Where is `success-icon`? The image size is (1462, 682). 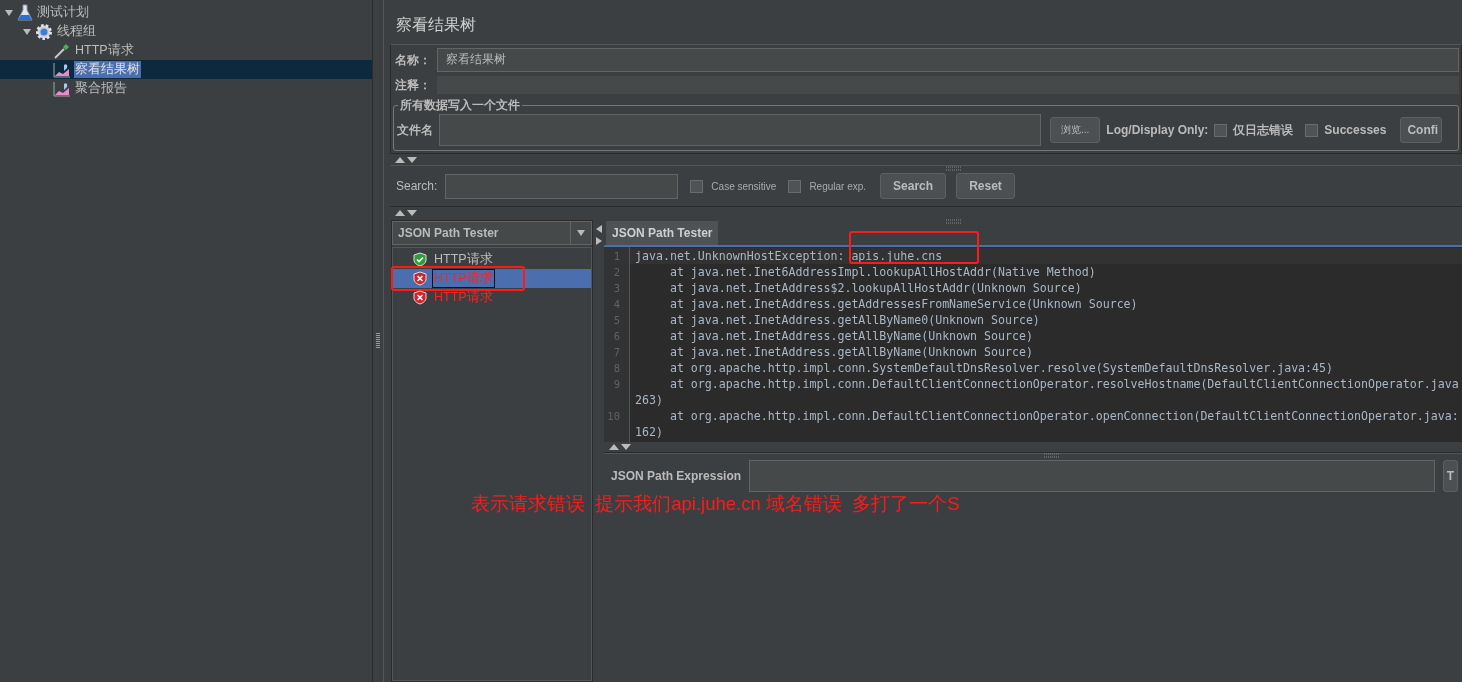 success-icon is located at coordinates (420, 259).